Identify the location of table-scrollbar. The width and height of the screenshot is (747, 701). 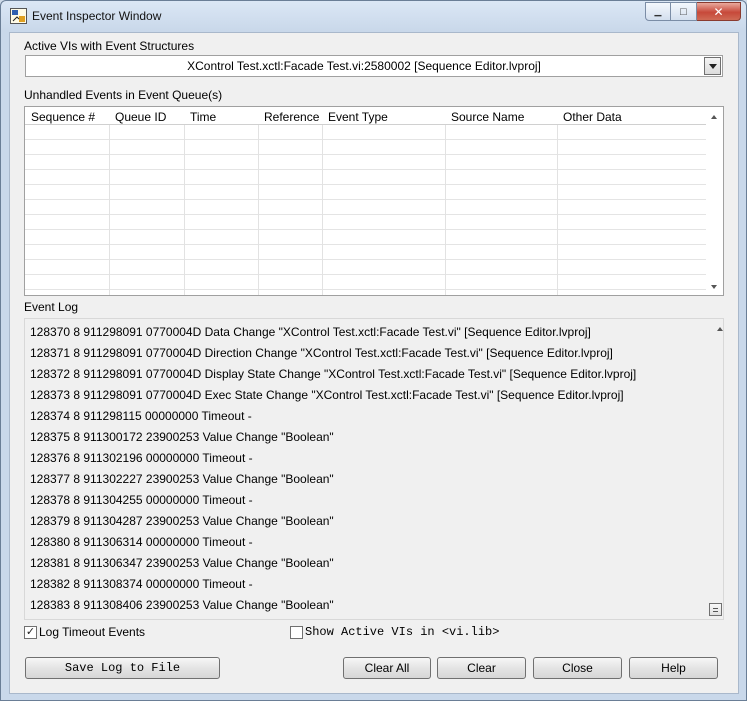
(714, 201).